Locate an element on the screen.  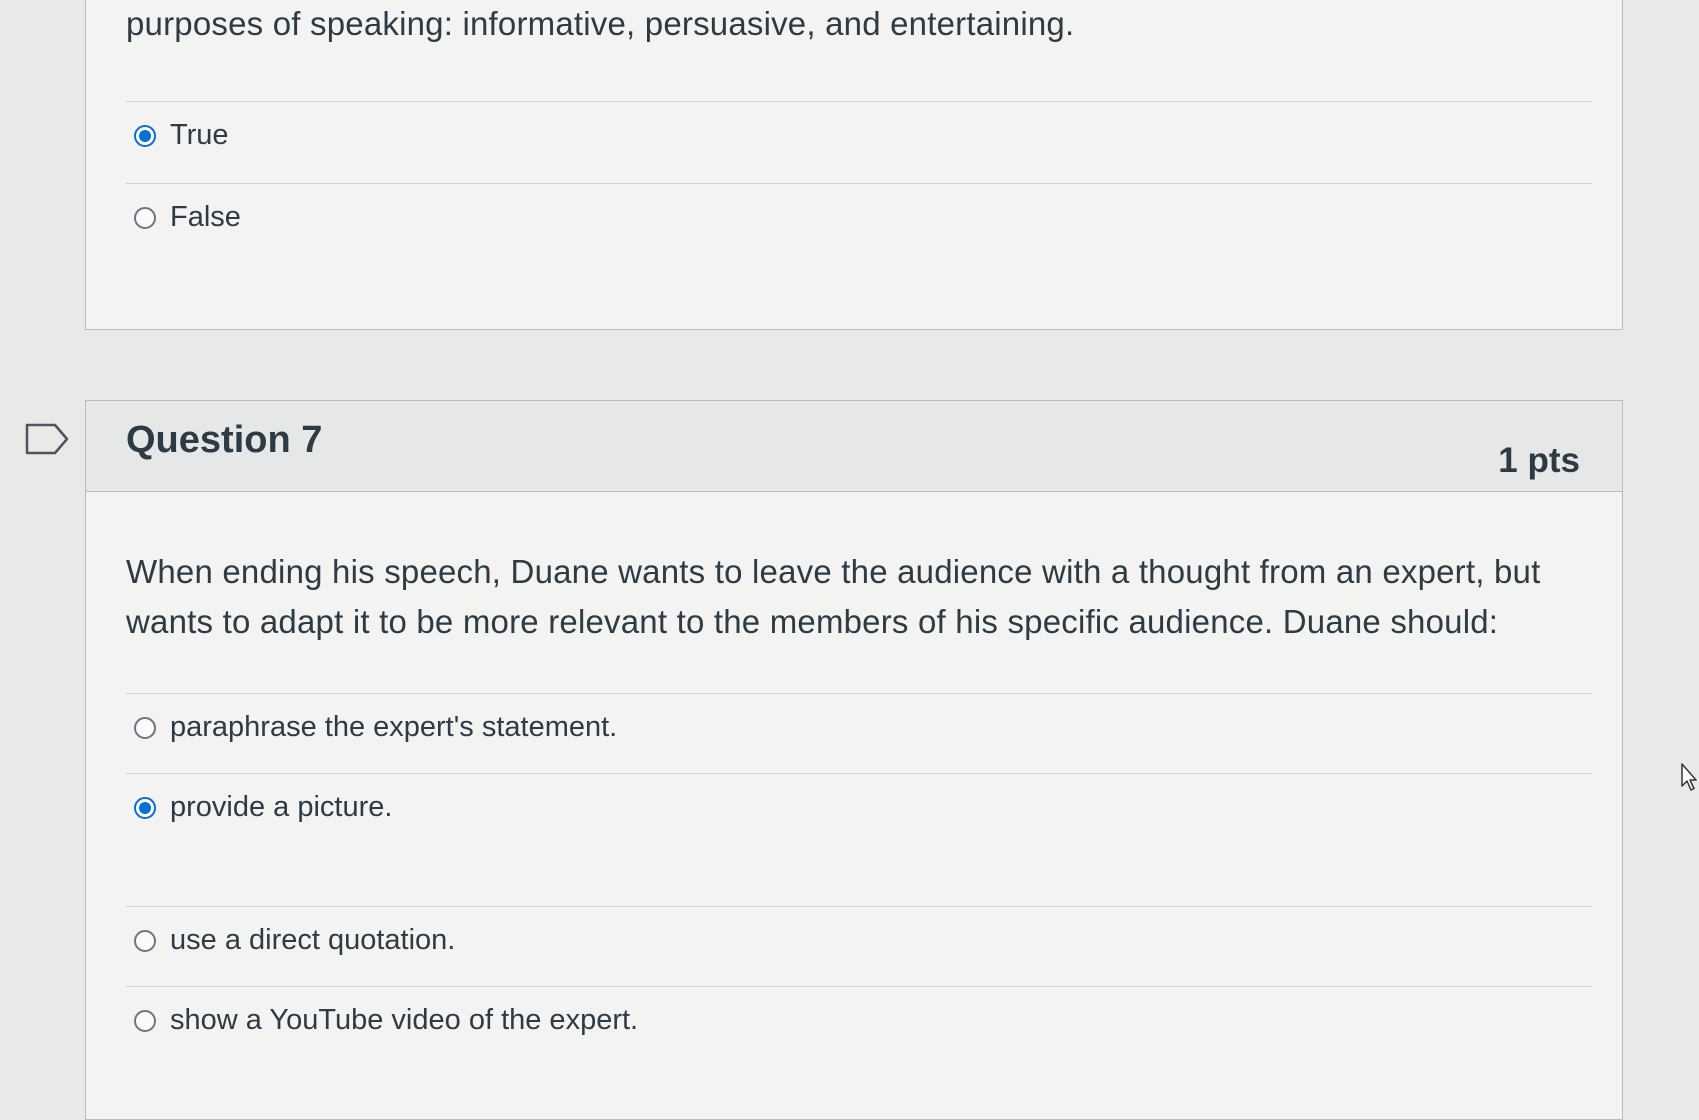
question-points: 1 pts is located at coordinates (1539, 460).